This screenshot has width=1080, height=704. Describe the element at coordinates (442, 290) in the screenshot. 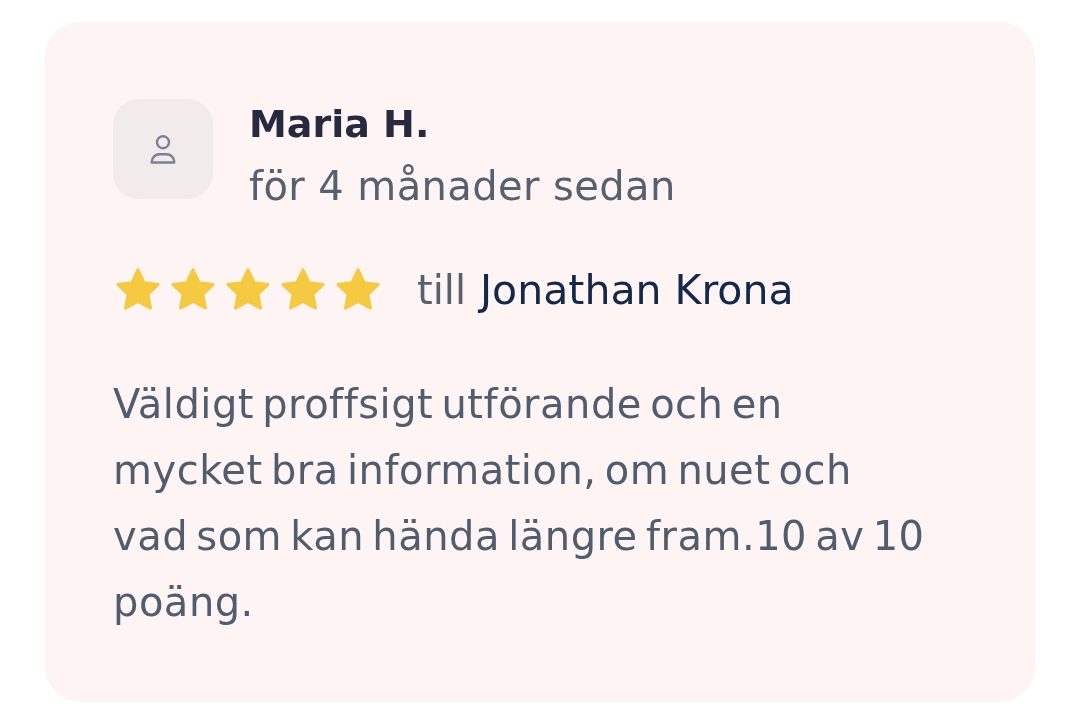

I see `recipient-prefix: till` at that location.